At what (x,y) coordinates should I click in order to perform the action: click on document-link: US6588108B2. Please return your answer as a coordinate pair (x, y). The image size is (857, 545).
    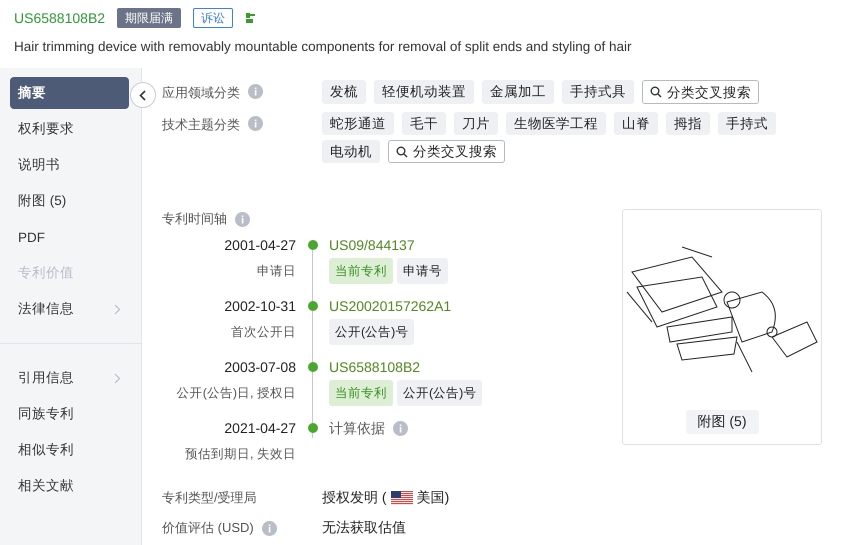
    Looking at the image, I should click on (475, 367).